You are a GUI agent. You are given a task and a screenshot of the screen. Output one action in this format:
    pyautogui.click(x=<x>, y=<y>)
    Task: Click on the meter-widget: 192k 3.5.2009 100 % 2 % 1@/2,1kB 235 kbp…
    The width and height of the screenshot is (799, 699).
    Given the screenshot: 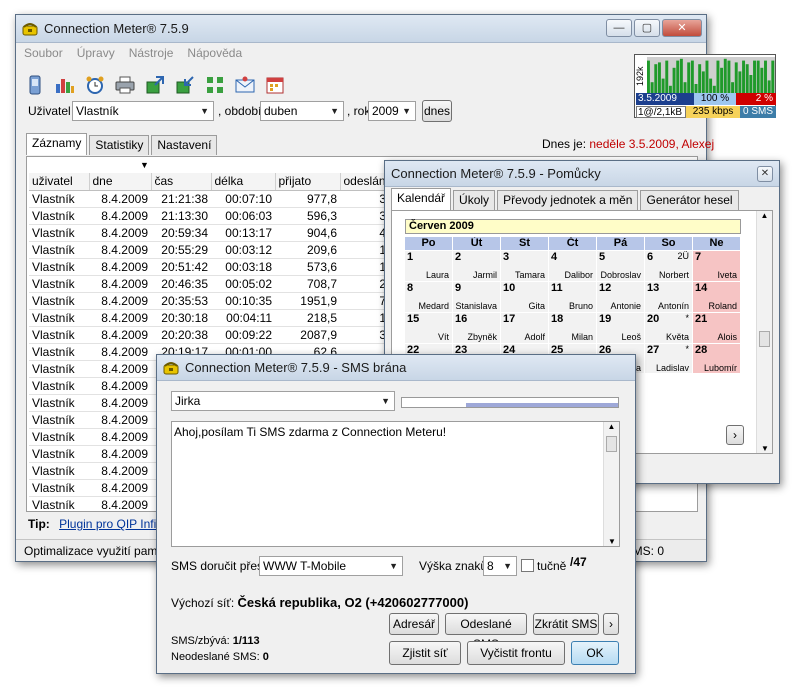 What is the action you would take?
    pyautogui.click(x=705, y=86)
    